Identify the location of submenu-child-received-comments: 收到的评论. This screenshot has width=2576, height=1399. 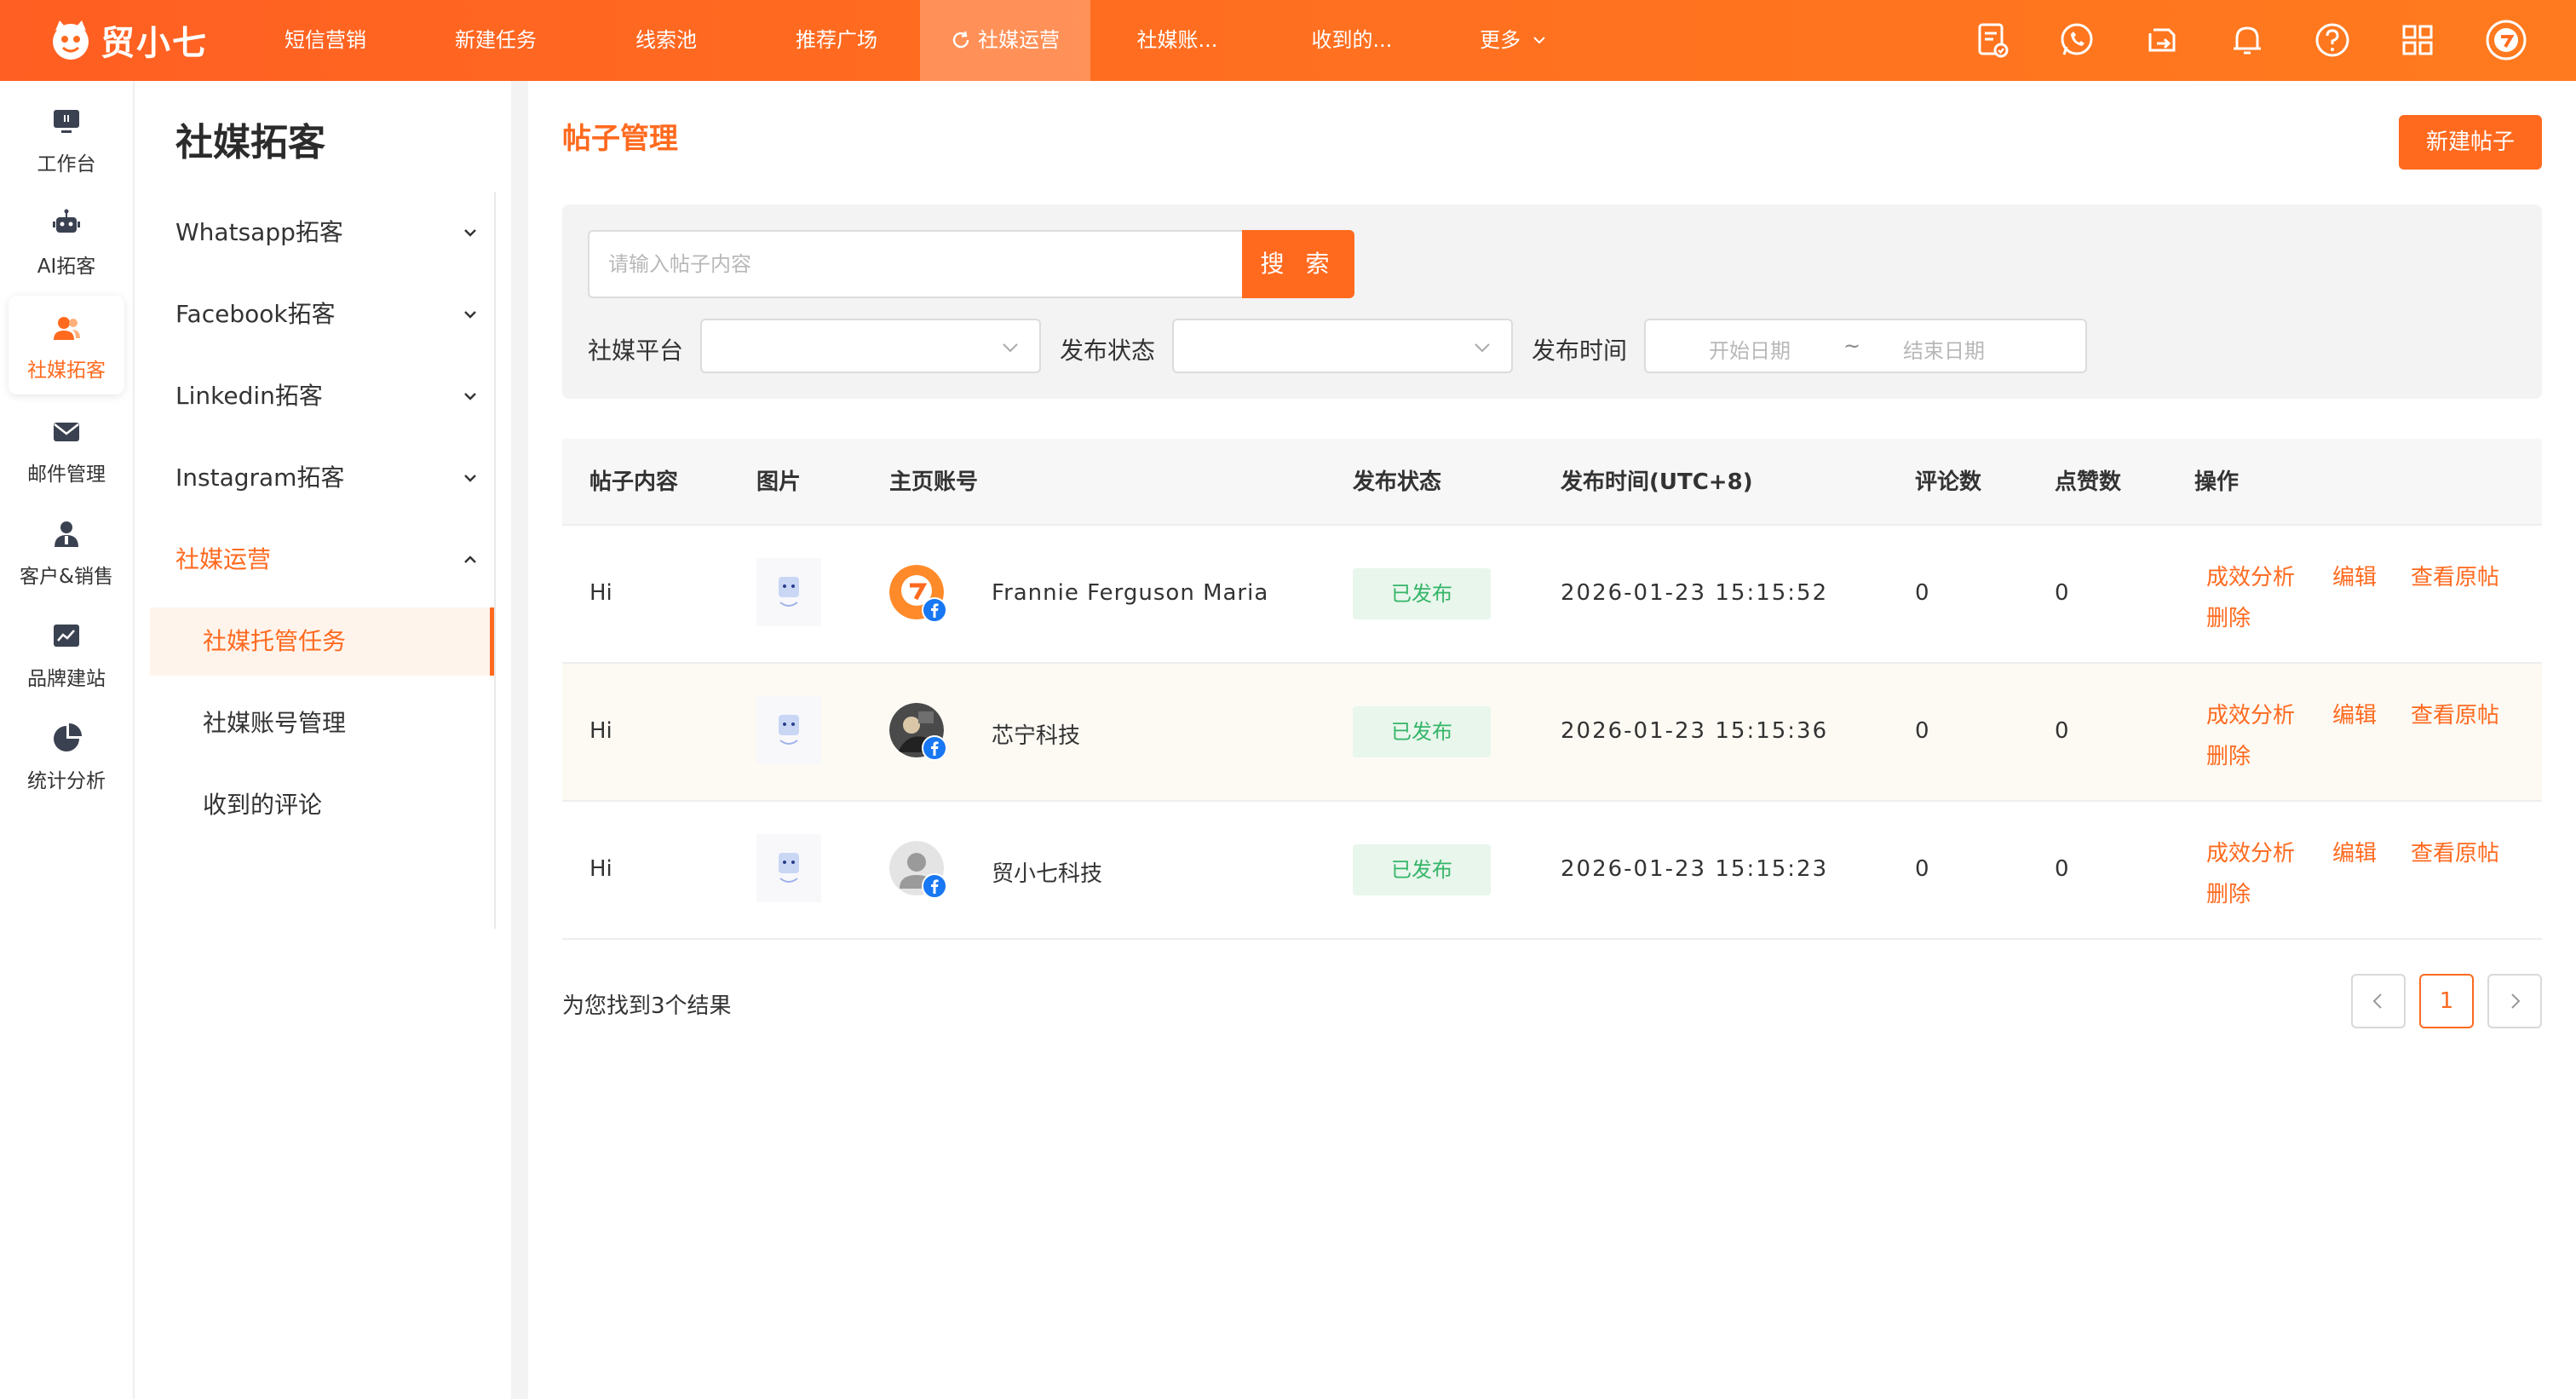
(322, 805).